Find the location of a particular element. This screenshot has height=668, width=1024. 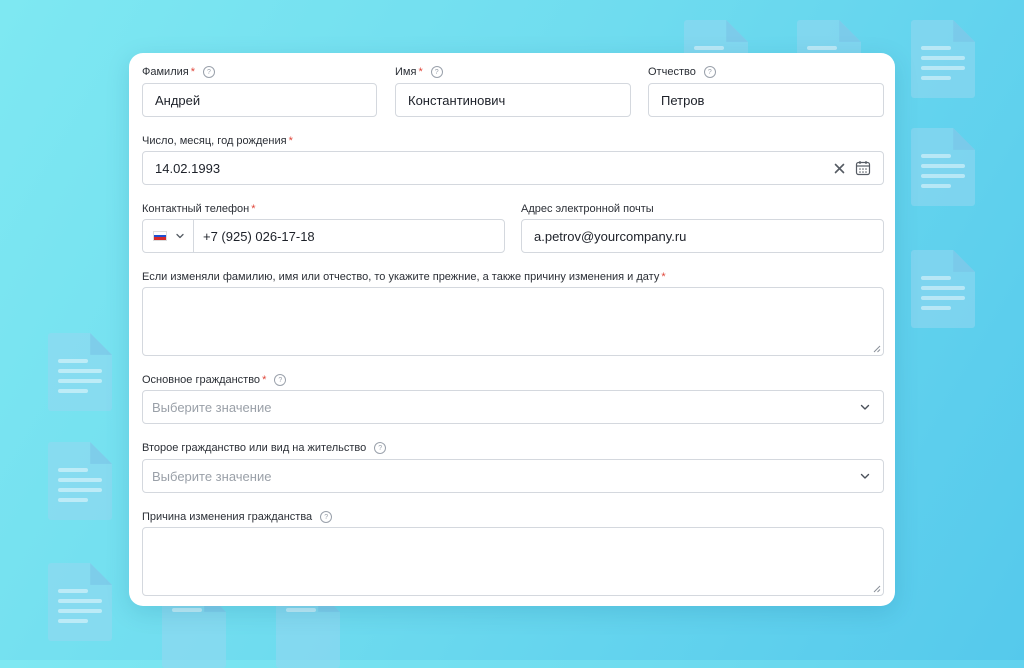

calendar-icon is located at coordinates (863, 168).